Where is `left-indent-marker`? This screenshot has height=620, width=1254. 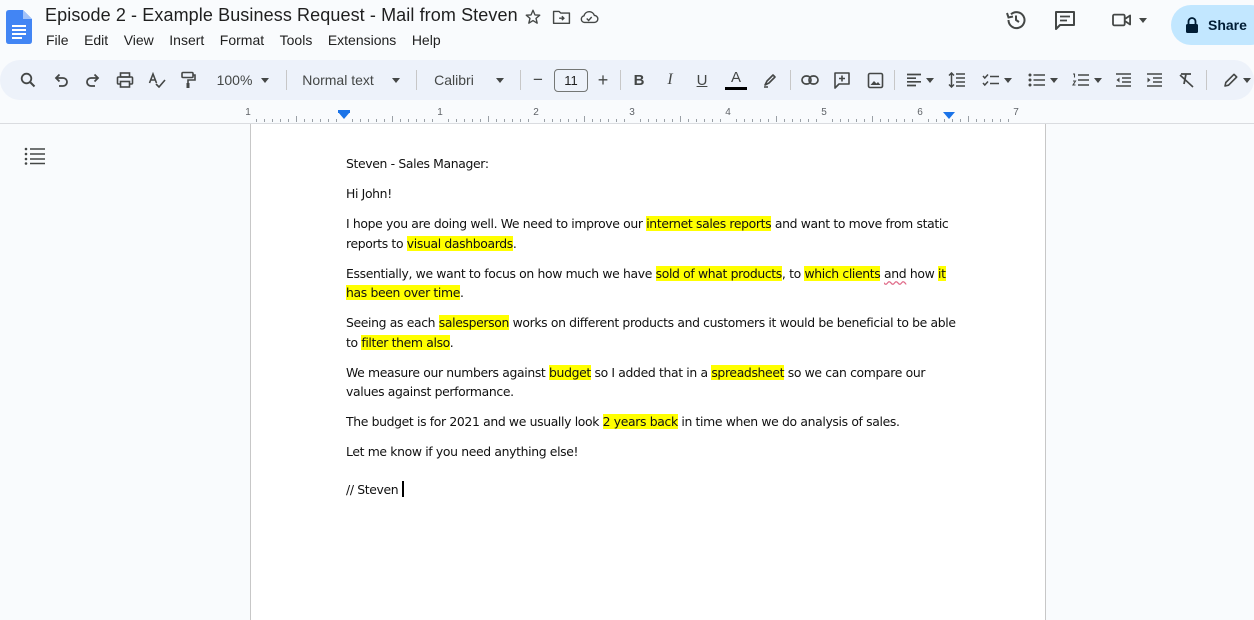 left-indent-marker is located at coordinates (344, 115).